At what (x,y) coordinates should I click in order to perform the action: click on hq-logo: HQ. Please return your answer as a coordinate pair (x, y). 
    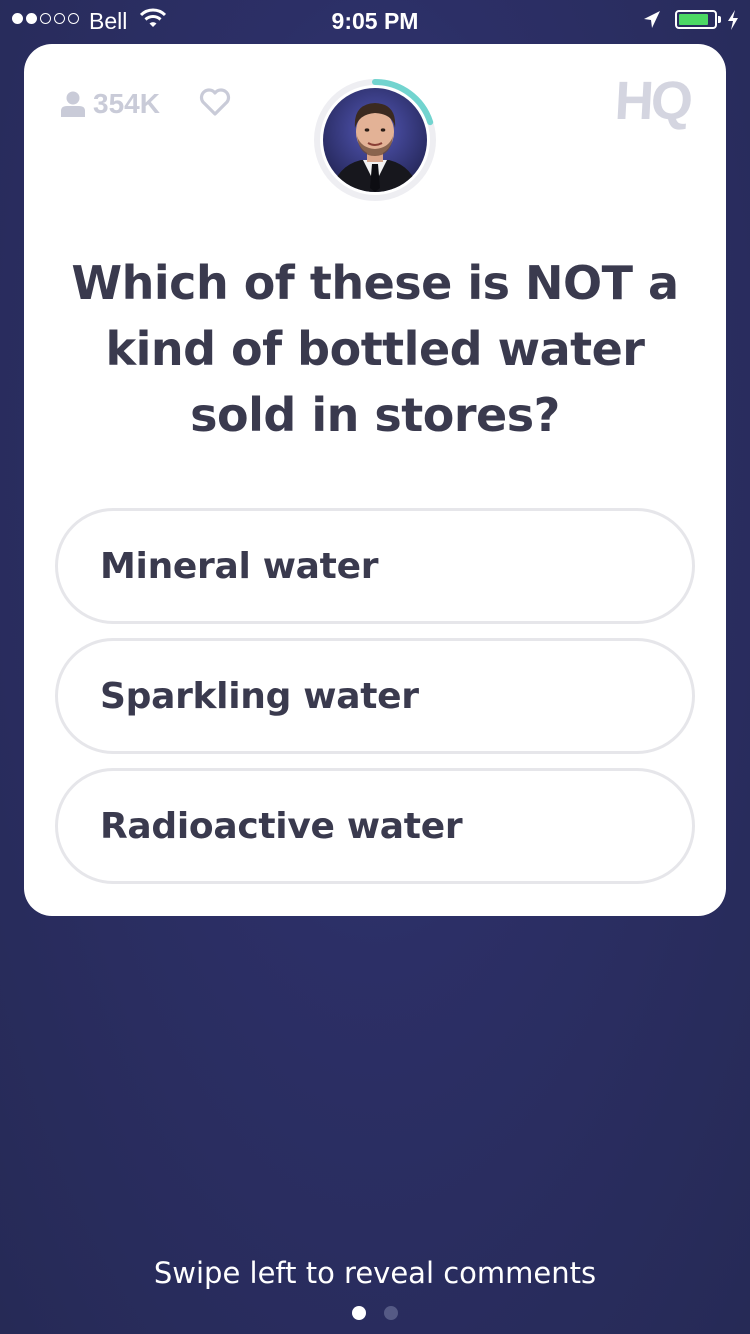
    Looking at the image, I should click on (652, 101).